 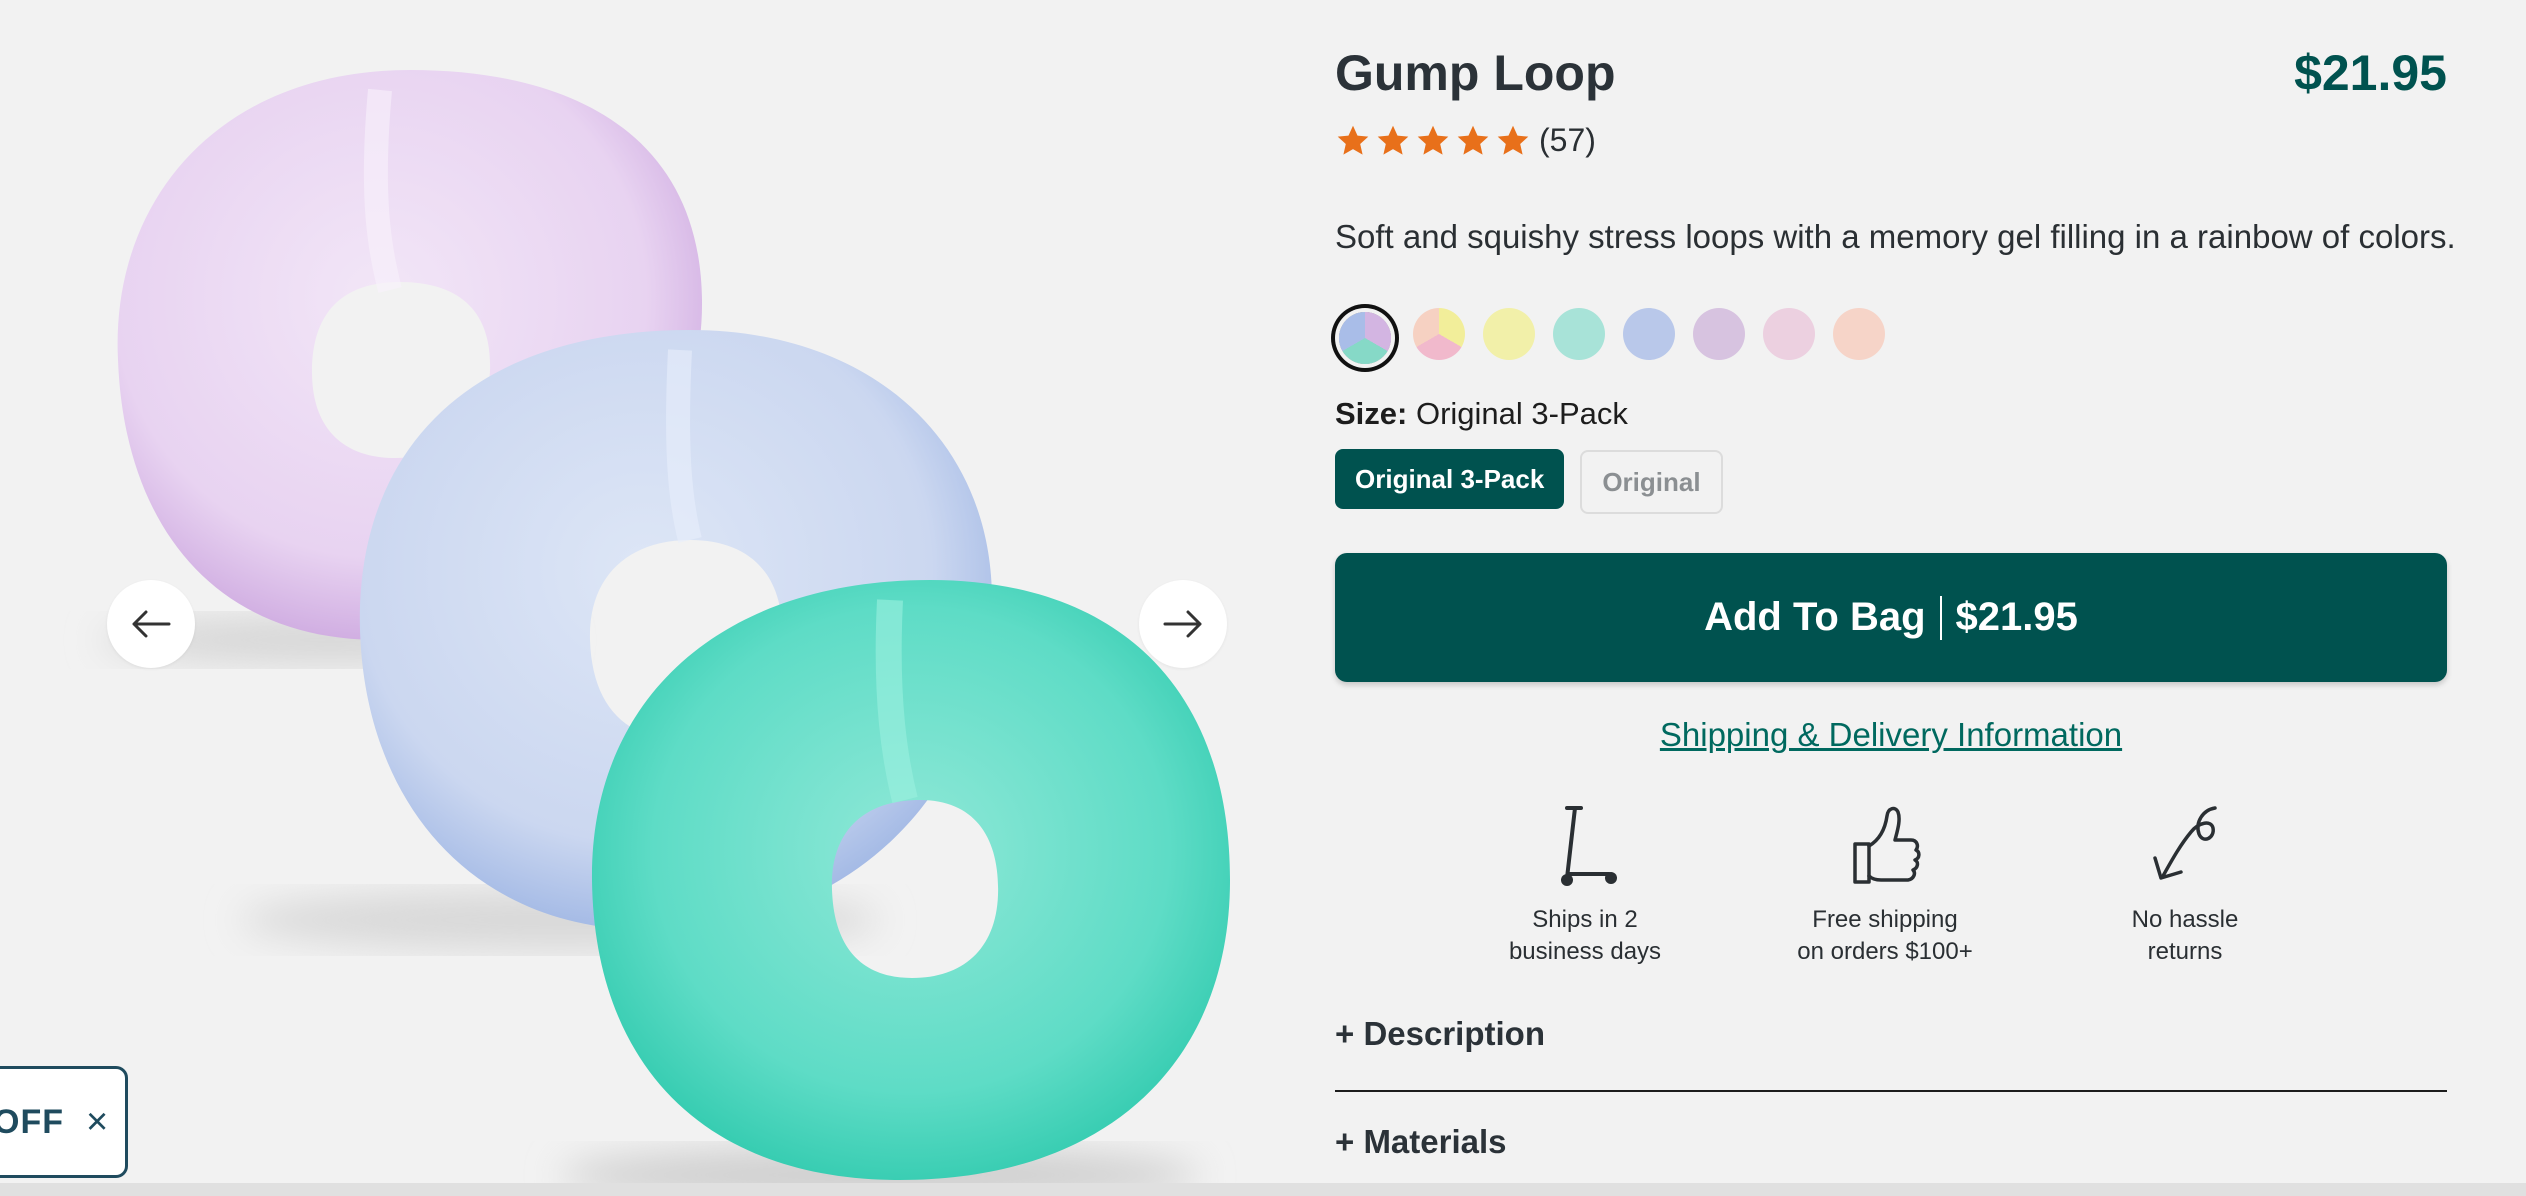 I want to click on feature-shipping-time: Ships in 2 business days, so click(x=1585, y=884).